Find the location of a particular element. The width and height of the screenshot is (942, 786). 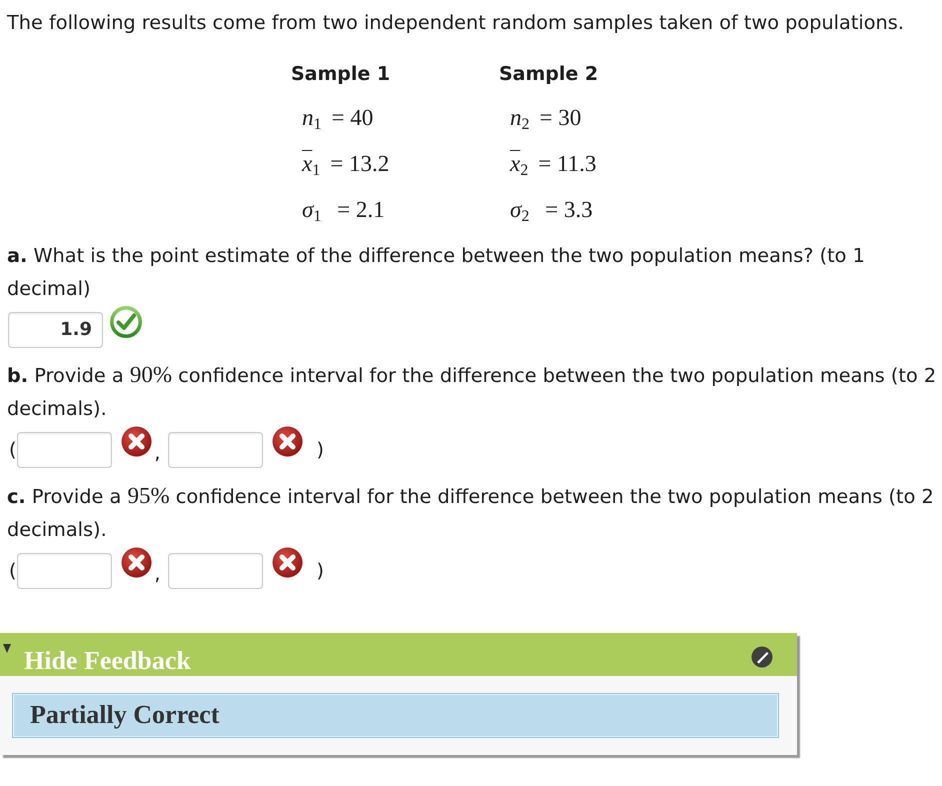

answer-field: 1.9 is located at coordinates (55, 330).